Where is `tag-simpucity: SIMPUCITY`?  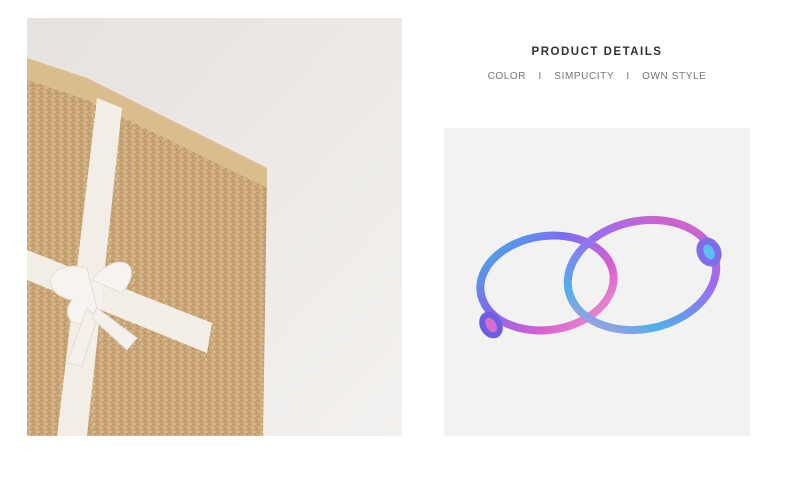 tag-simpucity: SIMPUCITY is located at coordinates (584, 76).